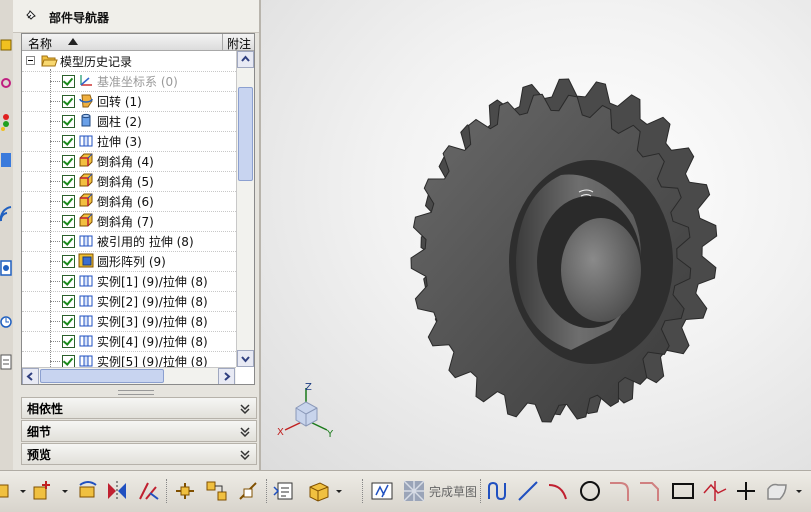 The width and height of the screenshot is (811, 512). What do you see at coordinates (43, 491) in the screenshot?
I see `add-component-icon` at bounding box center [43, 491].